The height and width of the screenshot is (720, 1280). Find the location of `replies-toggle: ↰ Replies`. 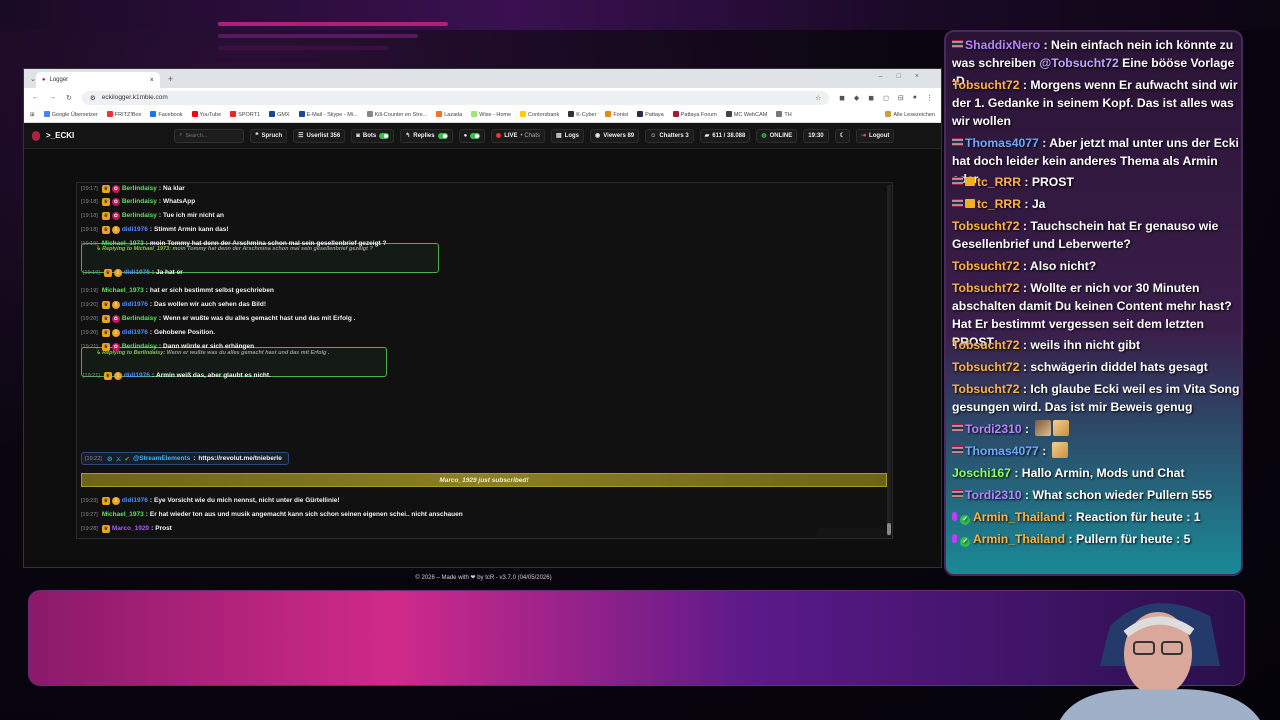

replies-toggle: ↰ Replies is located at coordinates (426, 135).